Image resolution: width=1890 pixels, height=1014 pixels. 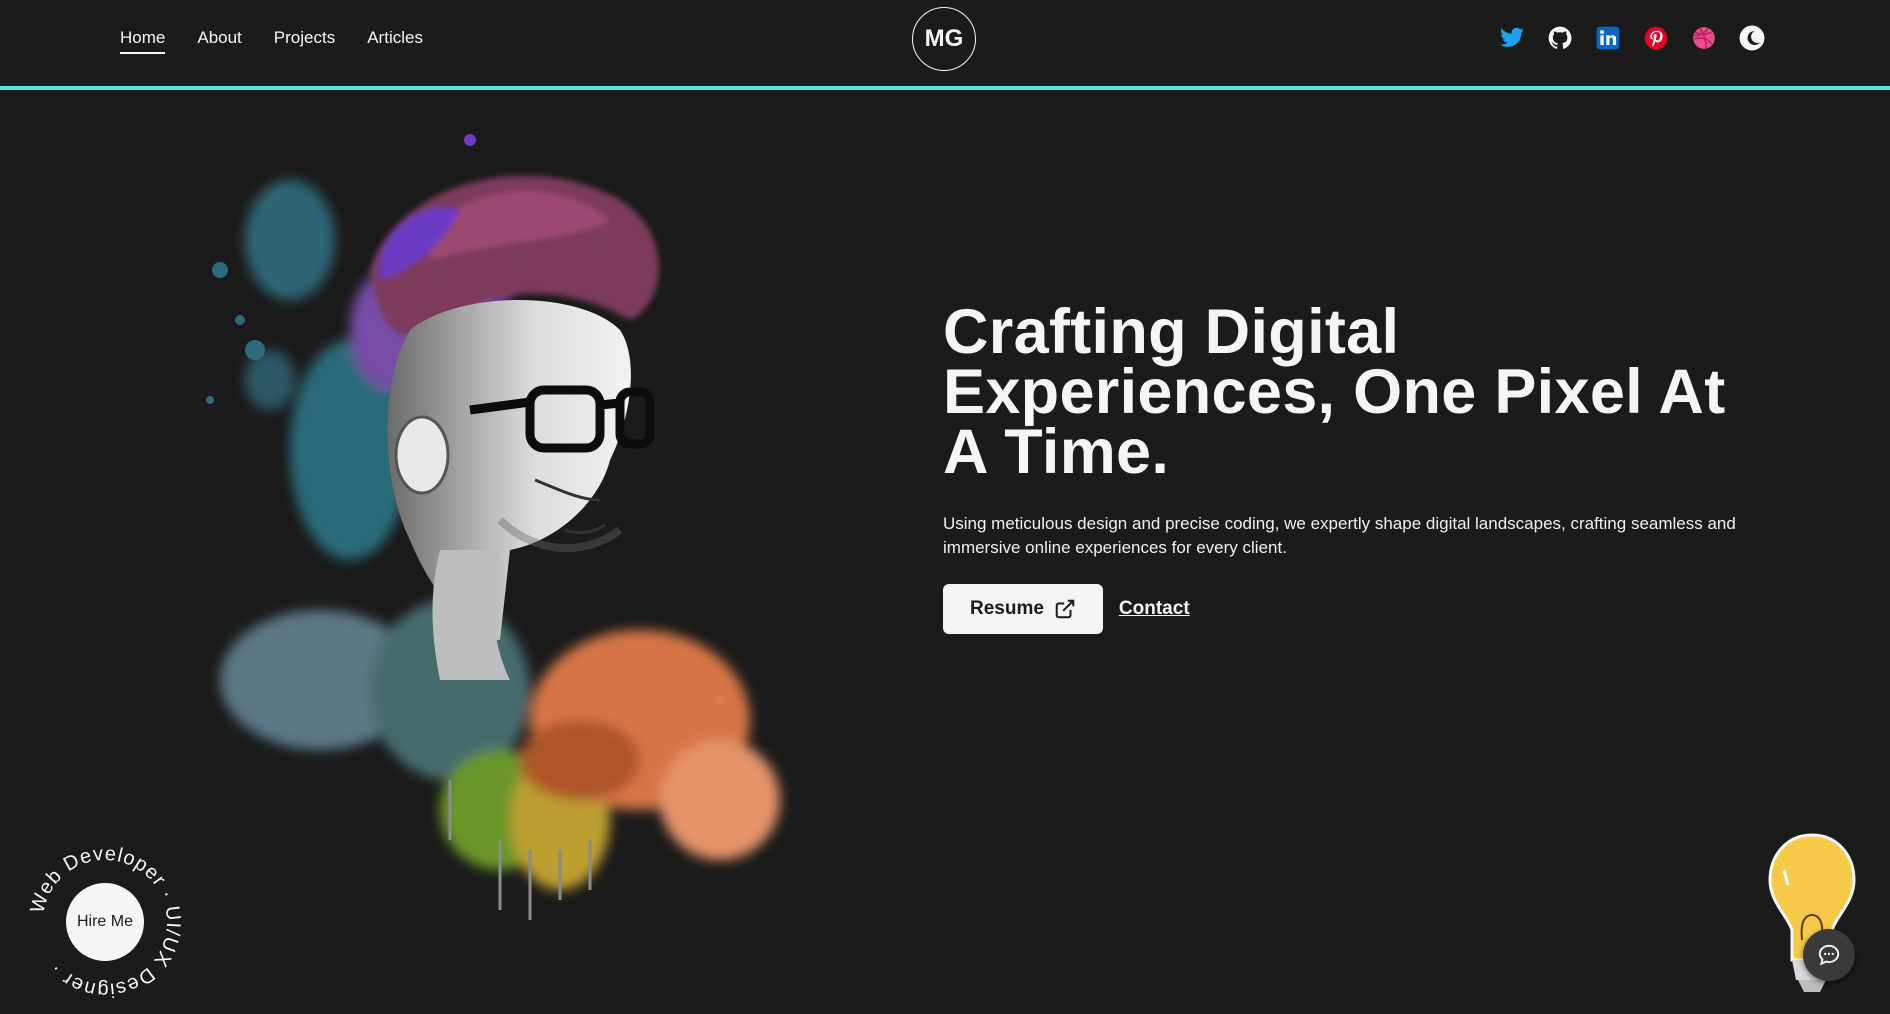 I want to click on chat-bubble-icon, so click(x=1829, y=955).